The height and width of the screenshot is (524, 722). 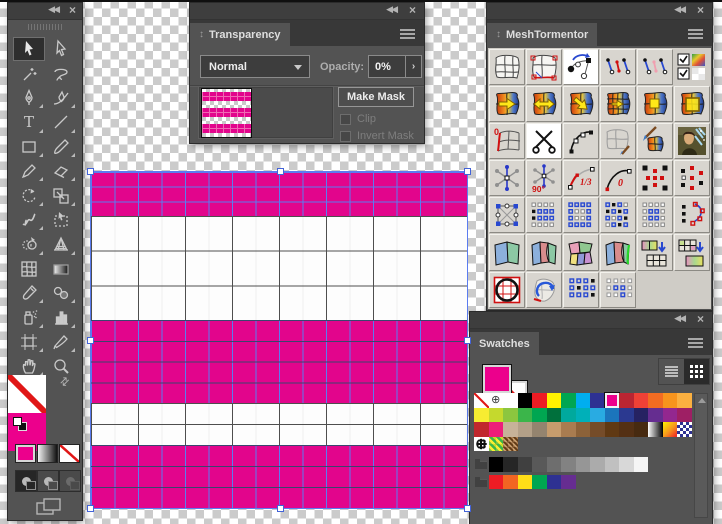 What do you see at coordinates (280, 508) in the screenshot?
I see `selection-handle-bottom-mid` at bounding box center [280, 508].